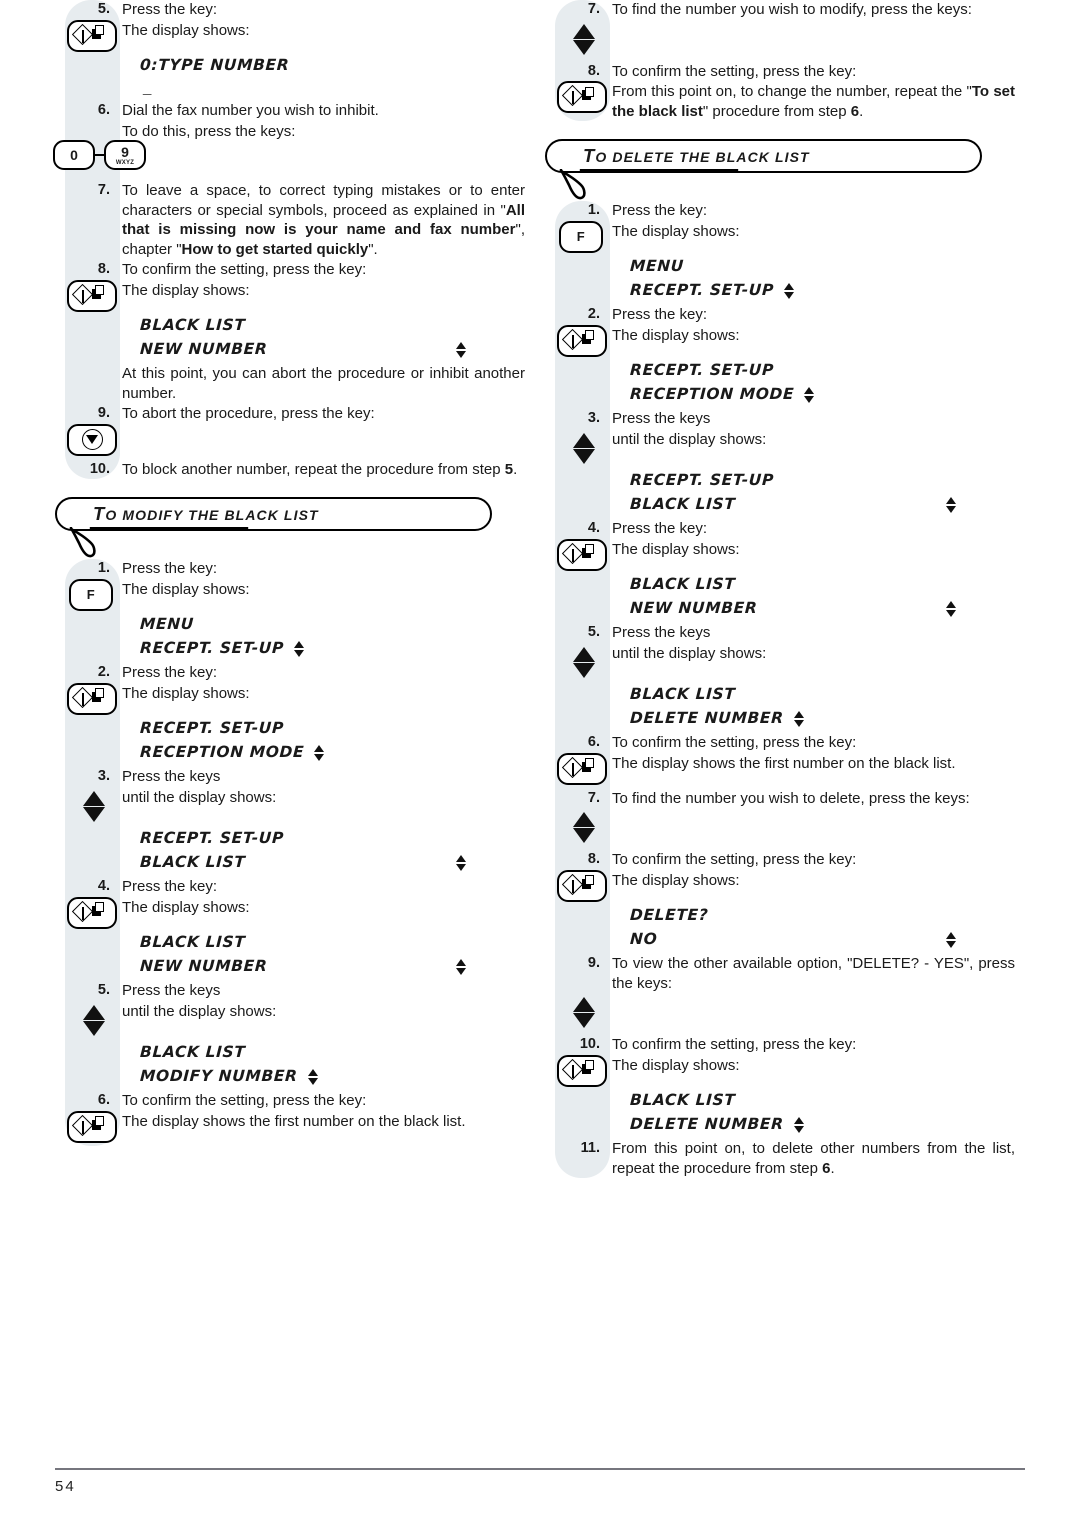  What do you see at coordinates (290, 966) in the screenshot?
I see `lcd-display-line: NEW NUMBER` at bounding box center [290, 966].